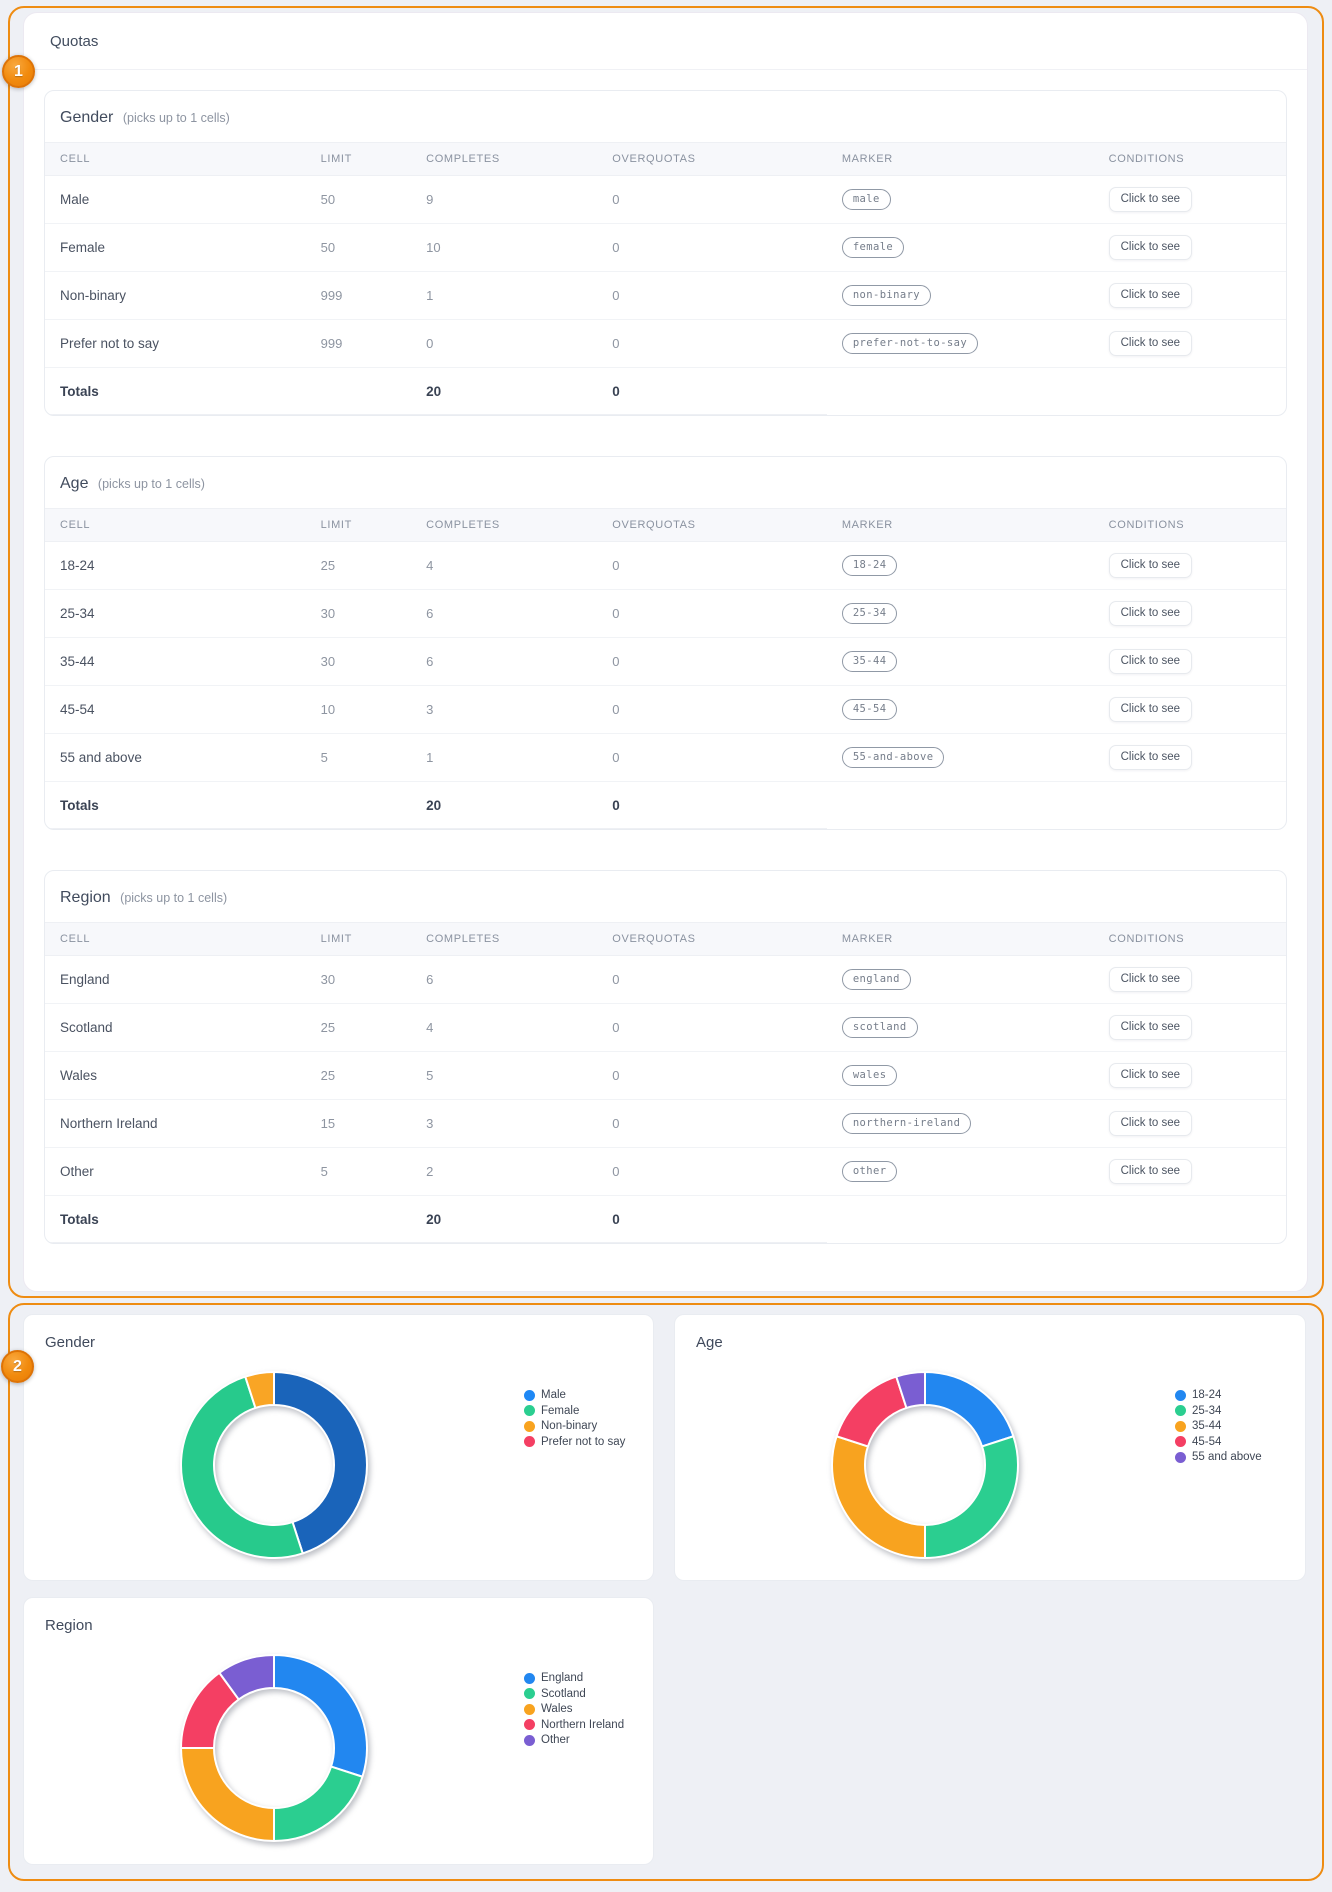 This screenshot has height=1892, width=1332. I want to click on legend-label: Wales, so click(557, 1709).